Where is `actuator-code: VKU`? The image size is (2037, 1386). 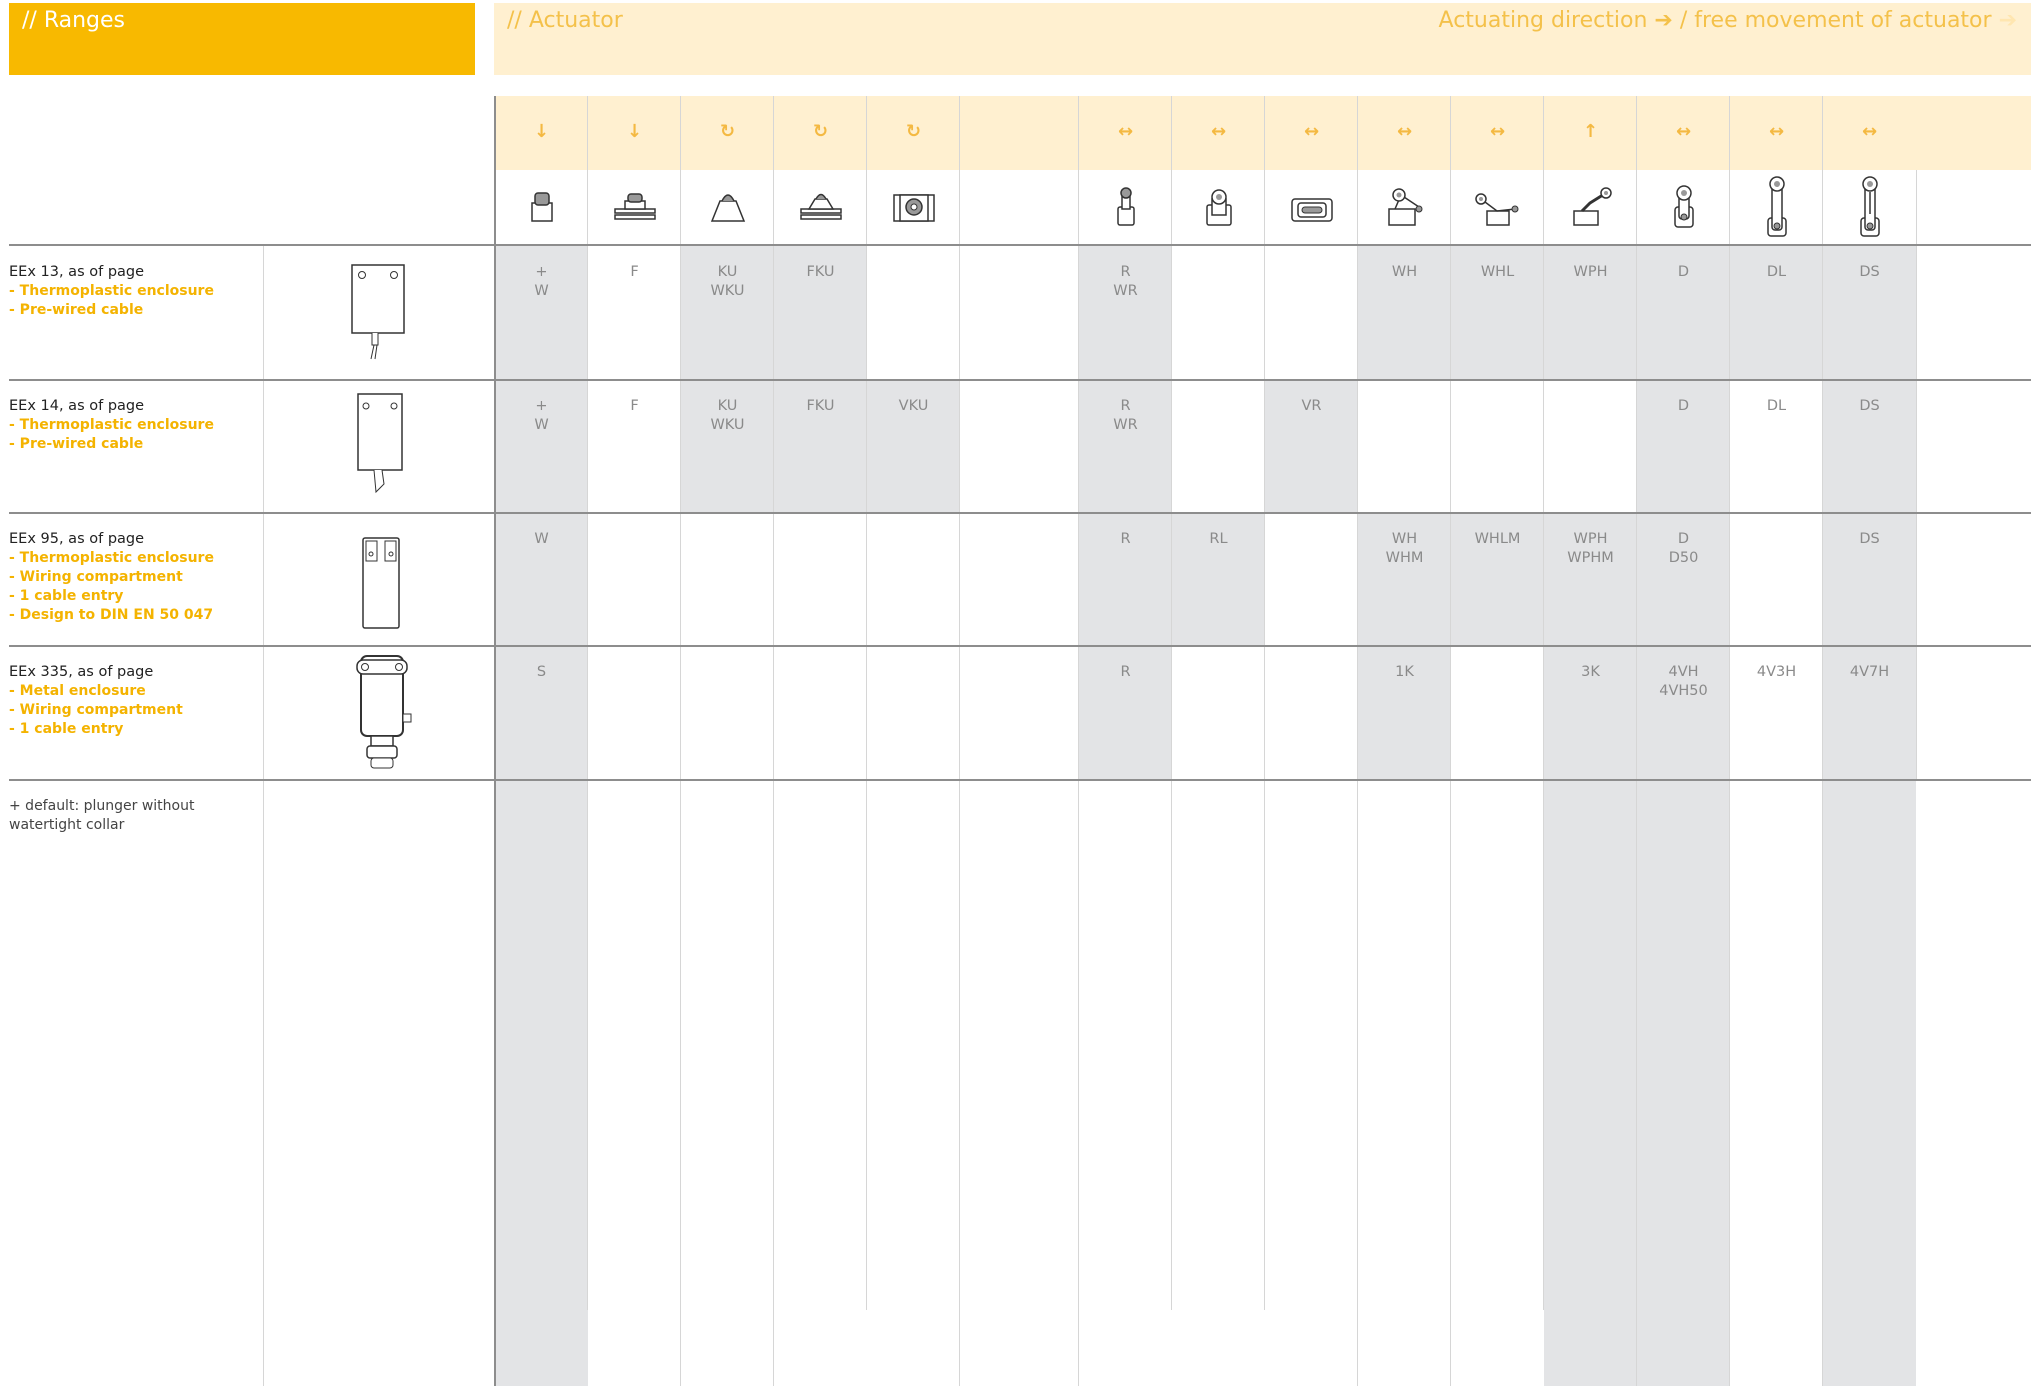 actuator-code: VKU is located at coordinates (913, 406).